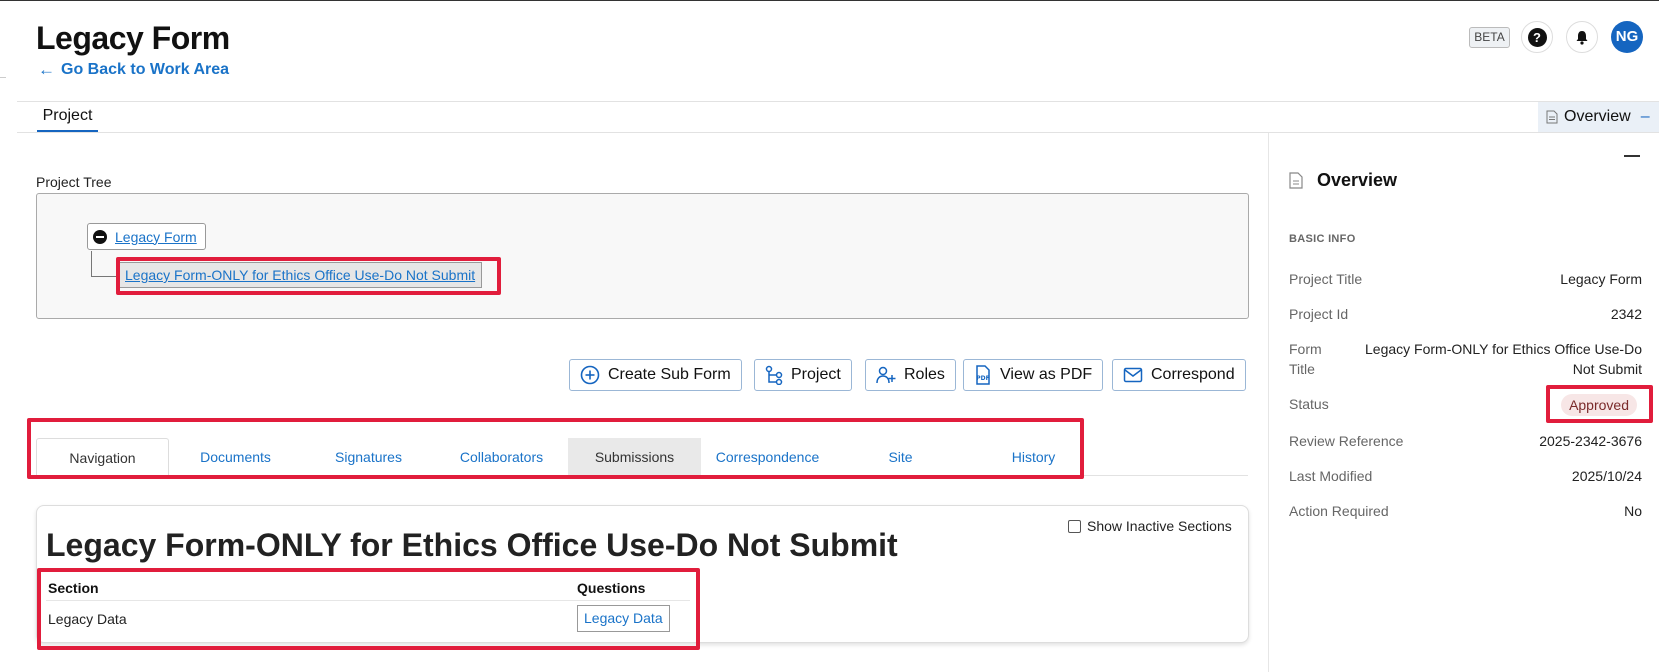  I want to click on user-add-icon, so click(886, 375).